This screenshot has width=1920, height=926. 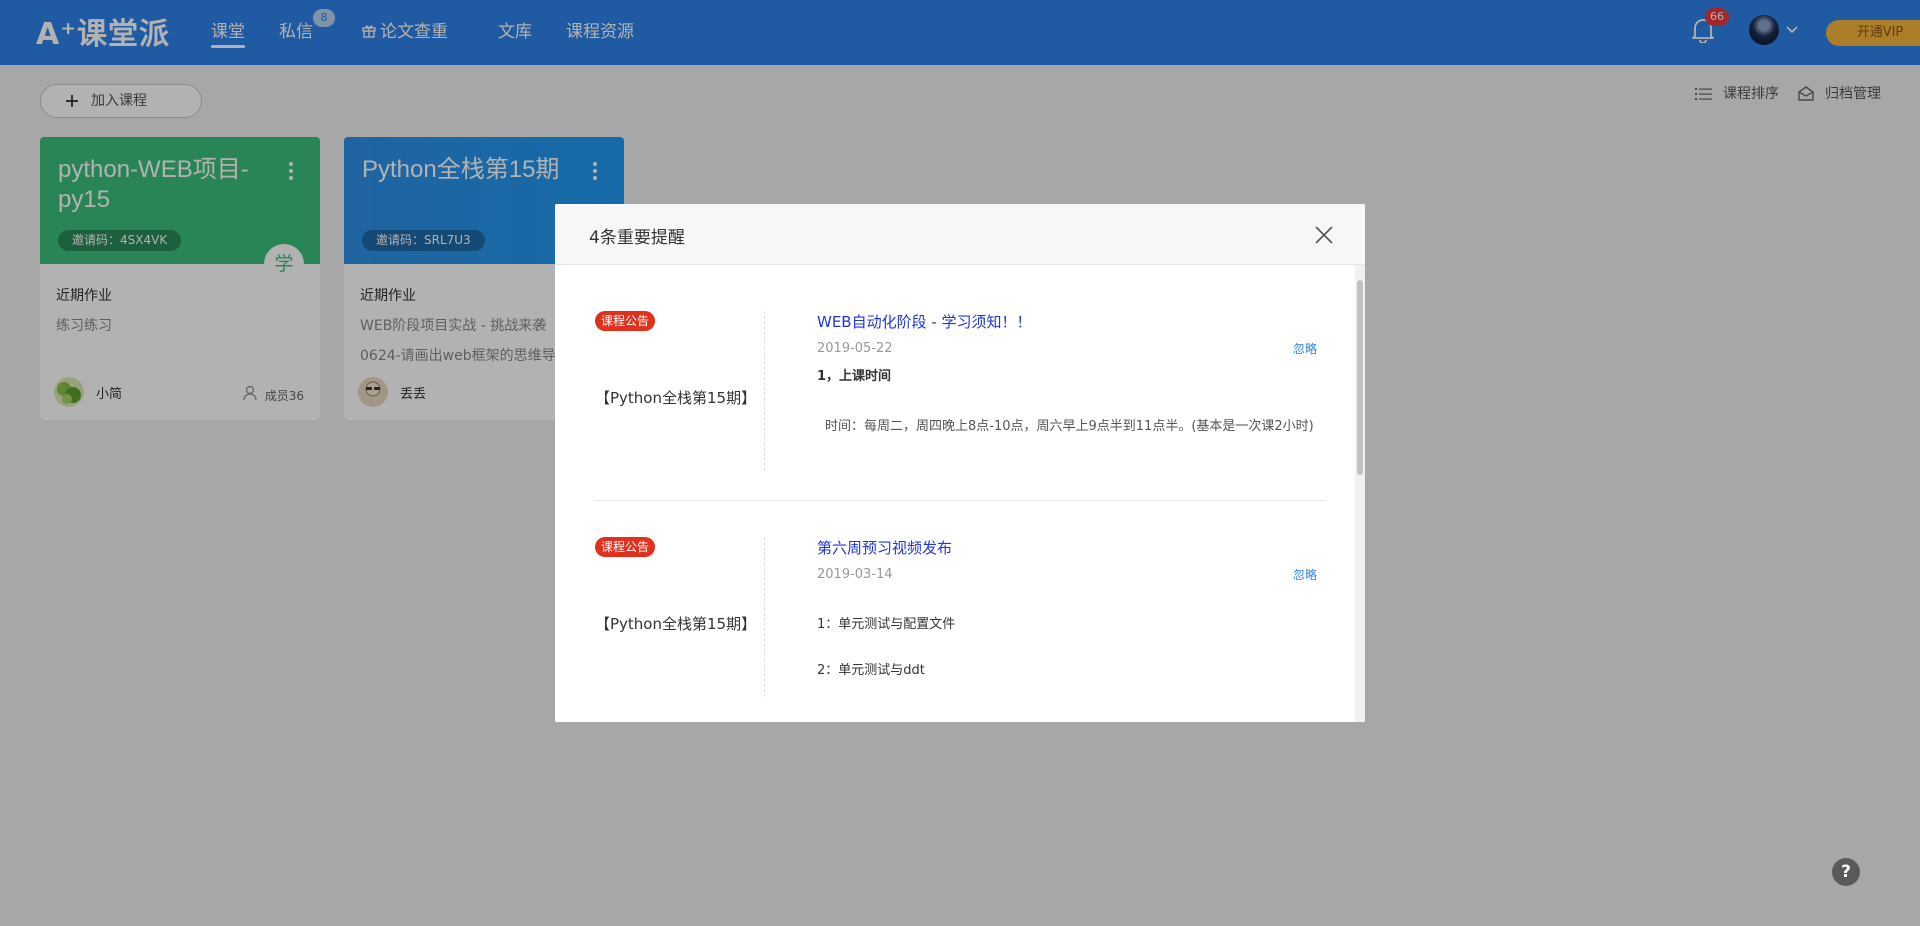 I want to click on notice-title-link: 第六周预习视频发布, so click(x=884, y=547).